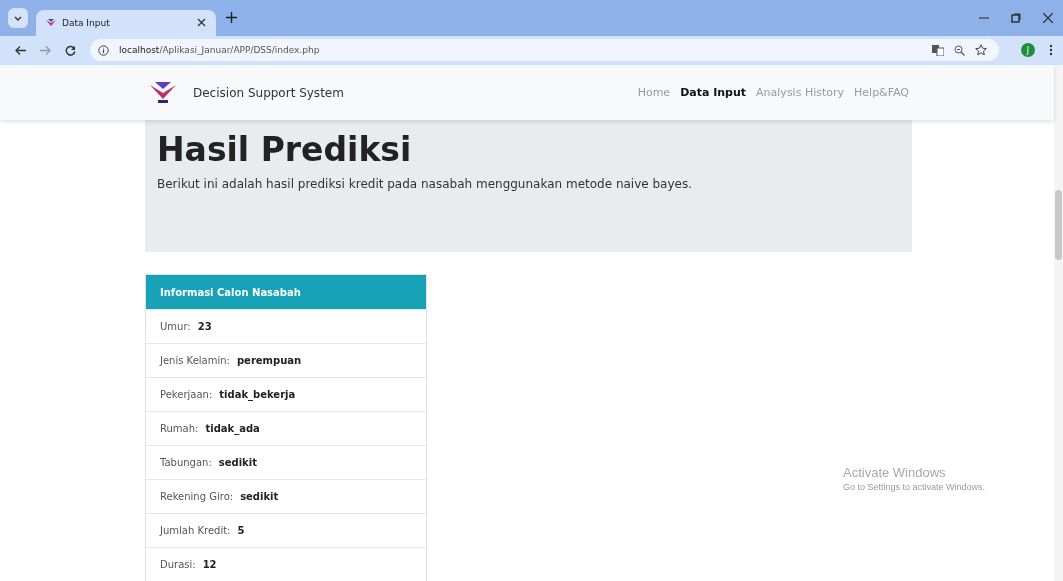  I want to click on activation-message: Go to Settings to activate Windows., so click(914, 487).